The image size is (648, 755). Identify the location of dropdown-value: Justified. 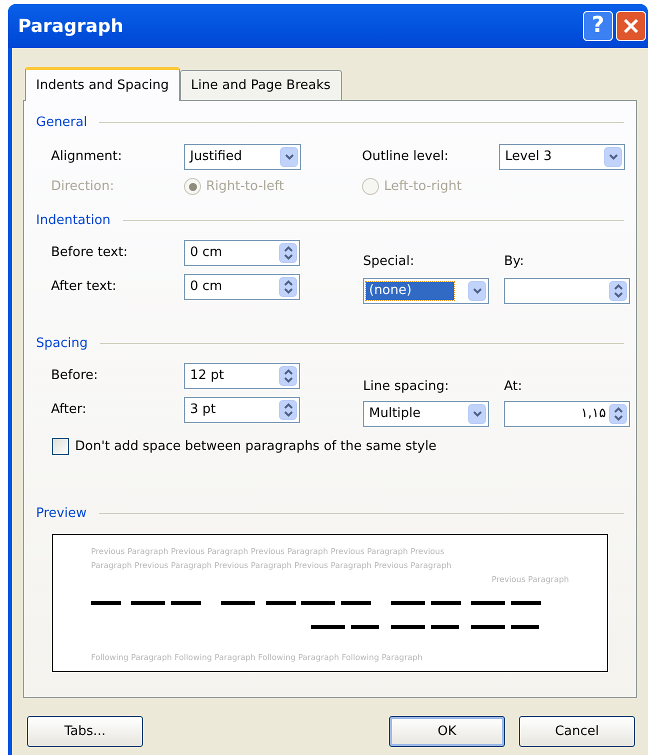
(215, 157).